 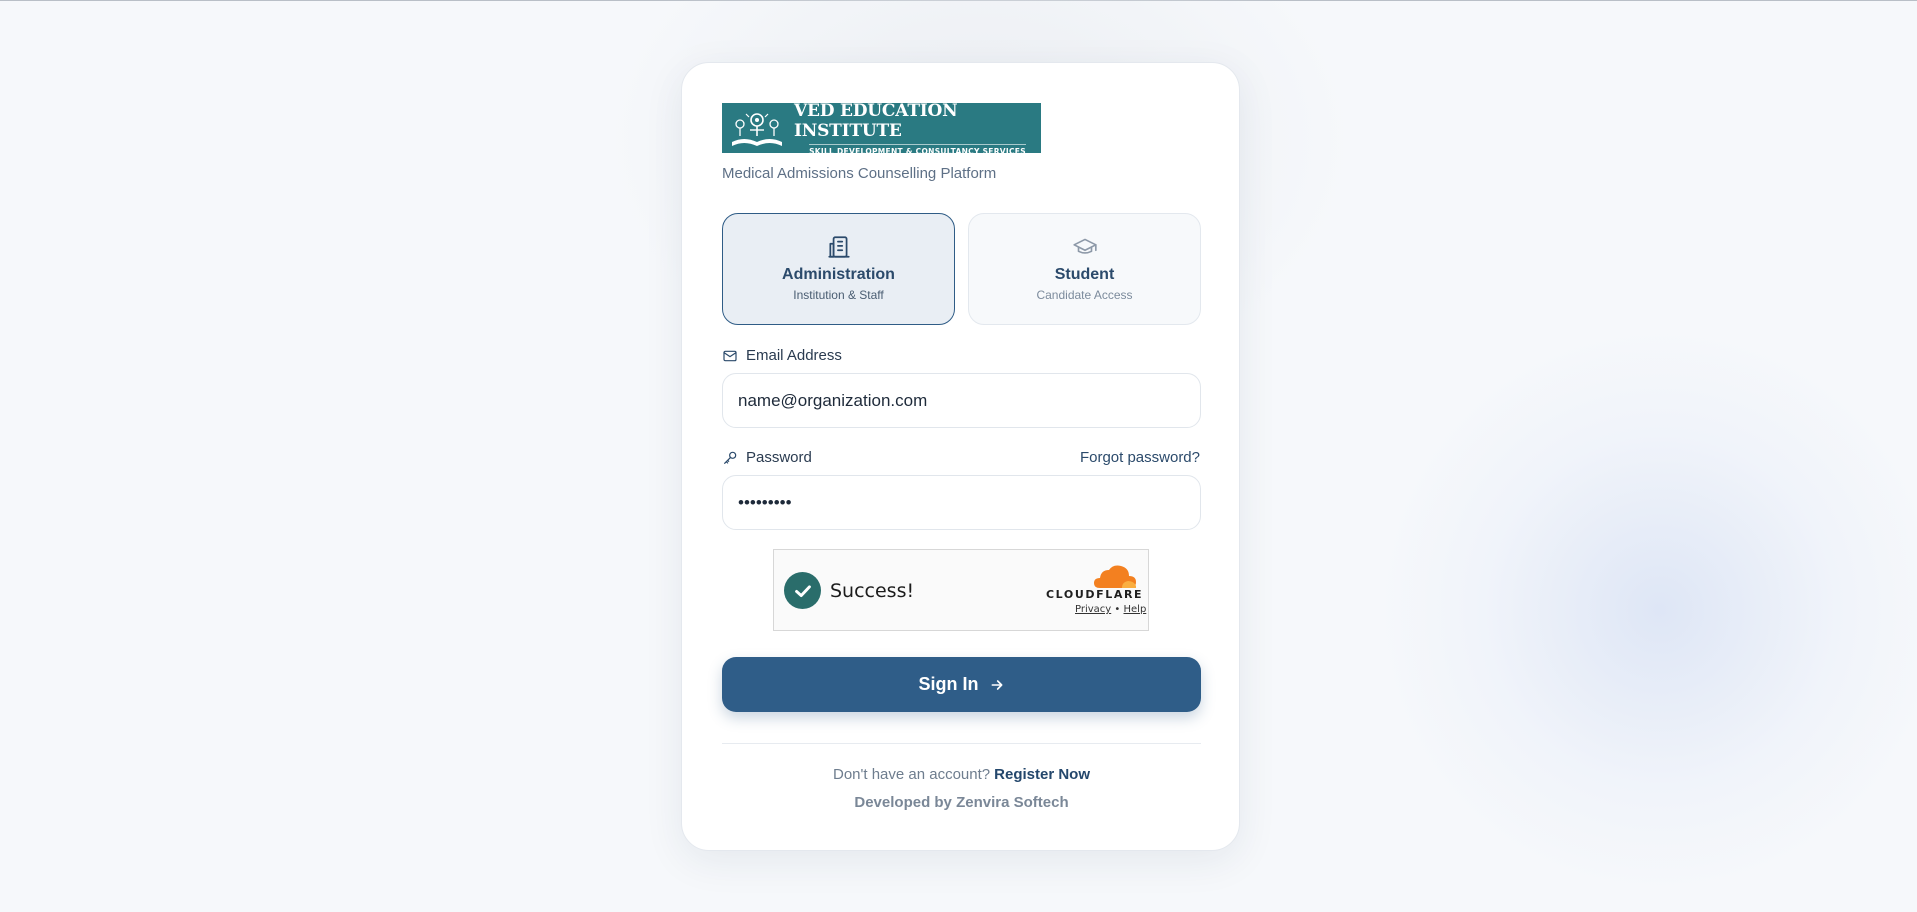 I want to click on email-input, so click(x=961, y=400).